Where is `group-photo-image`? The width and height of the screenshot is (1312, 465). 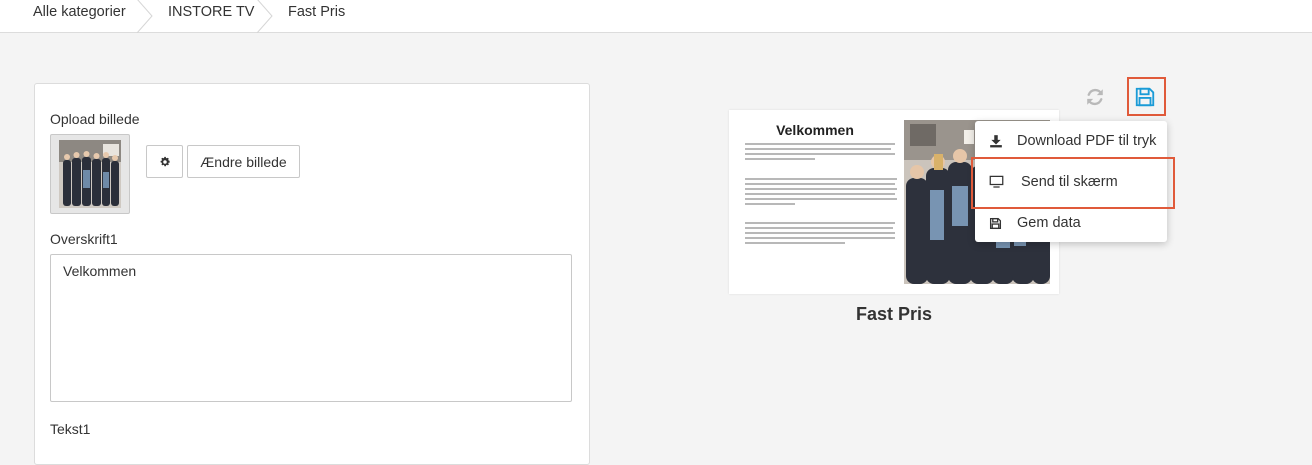
group-photo-image is located at coordinates (90, 174).